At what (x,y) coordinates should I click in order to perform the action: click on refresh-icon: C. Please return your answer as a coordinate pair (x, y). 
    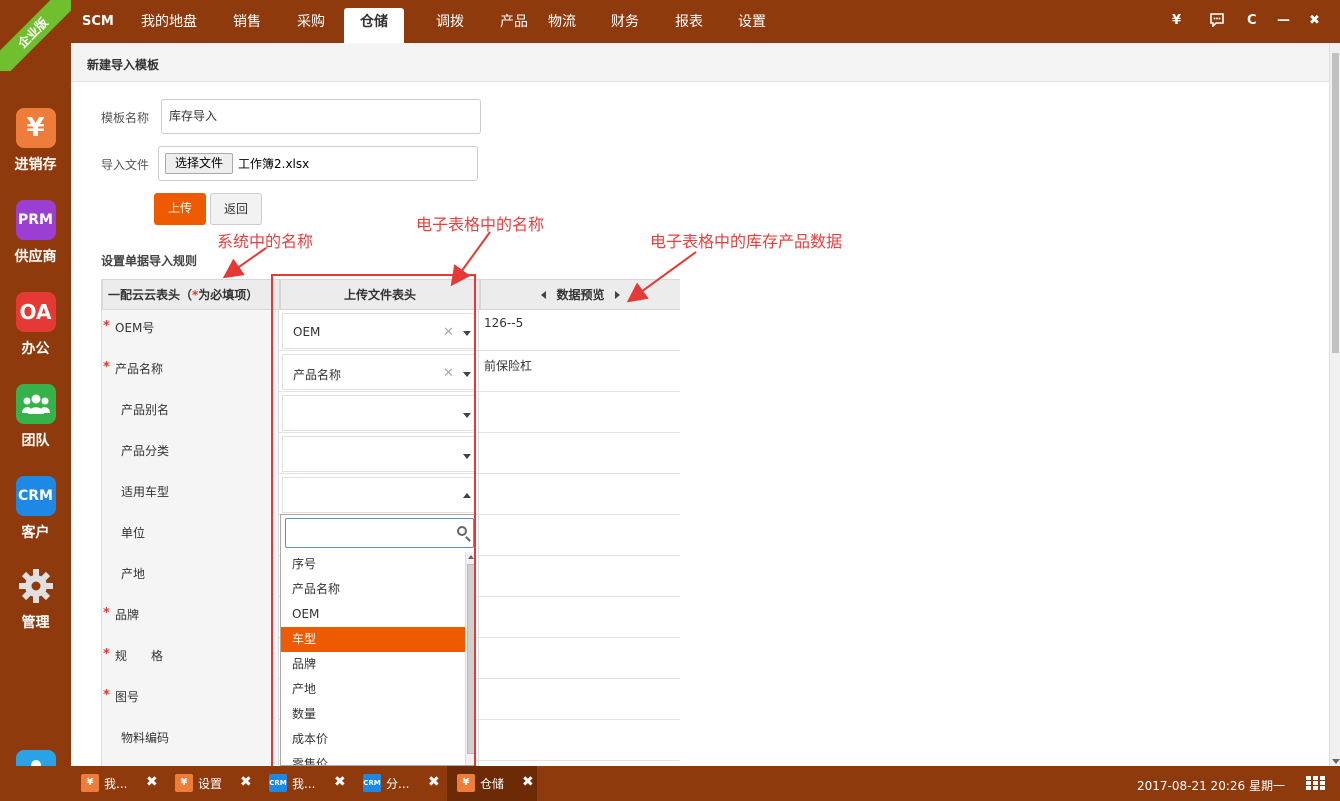
    Looking at the image, I should click on (1252, 20).